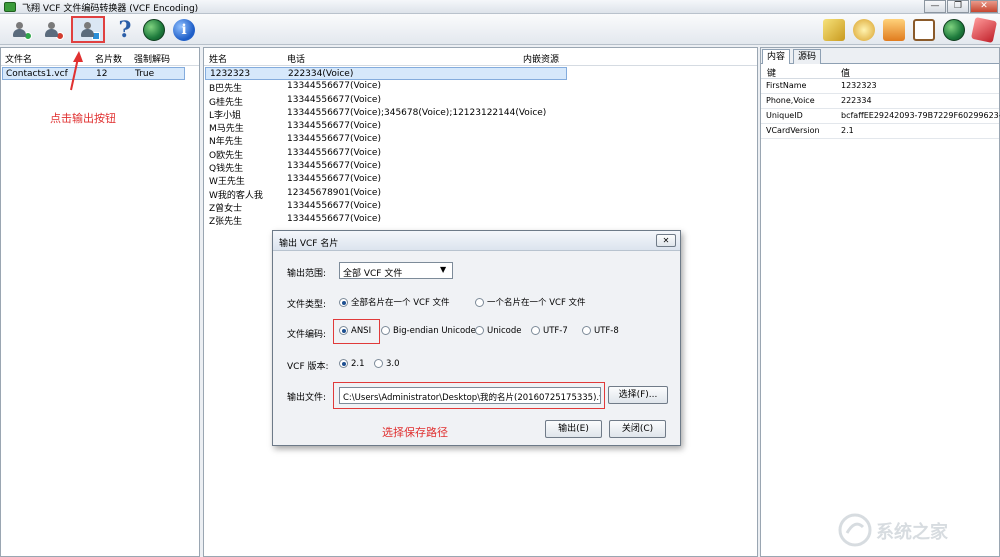 The width and height of the screenshot is (1000, 557). What do you see at coordinates (880, 131) in the screenshot?
I see `detail-row: VCardVersion 2.1` at bounding box center [880, 131].